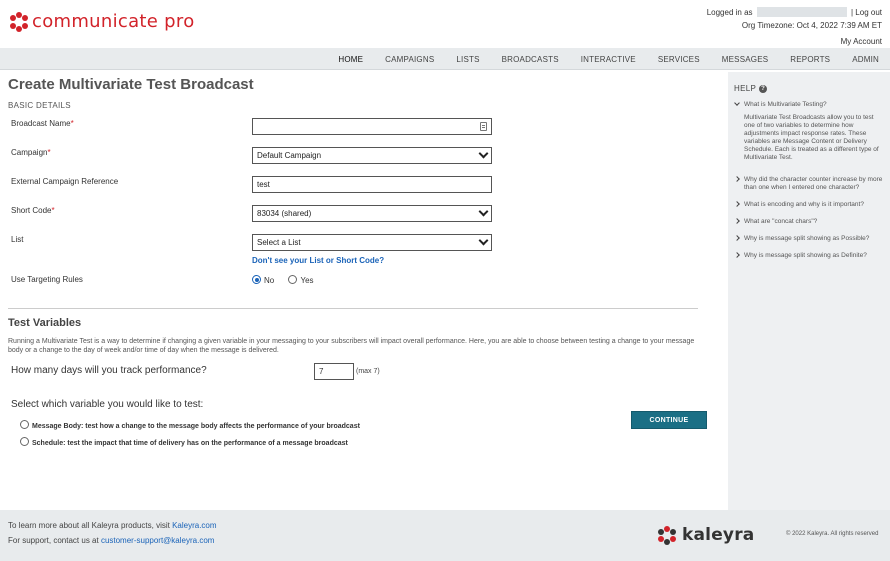  I want to click on targeting-no-option: No, so click(263, 280).